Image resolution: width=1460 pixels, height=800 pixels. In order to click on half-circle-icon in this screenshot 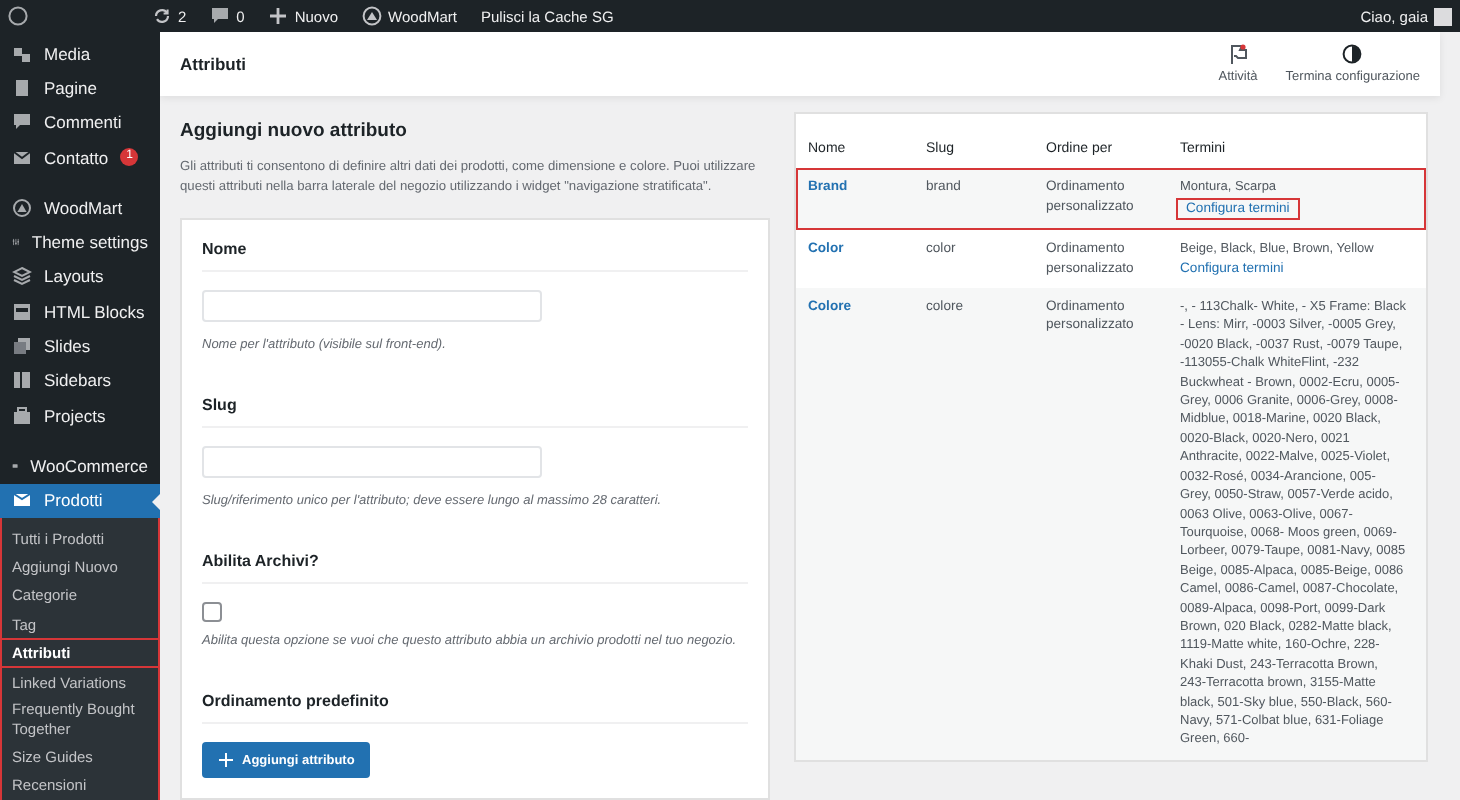, I will do `click(1352, 55)`.